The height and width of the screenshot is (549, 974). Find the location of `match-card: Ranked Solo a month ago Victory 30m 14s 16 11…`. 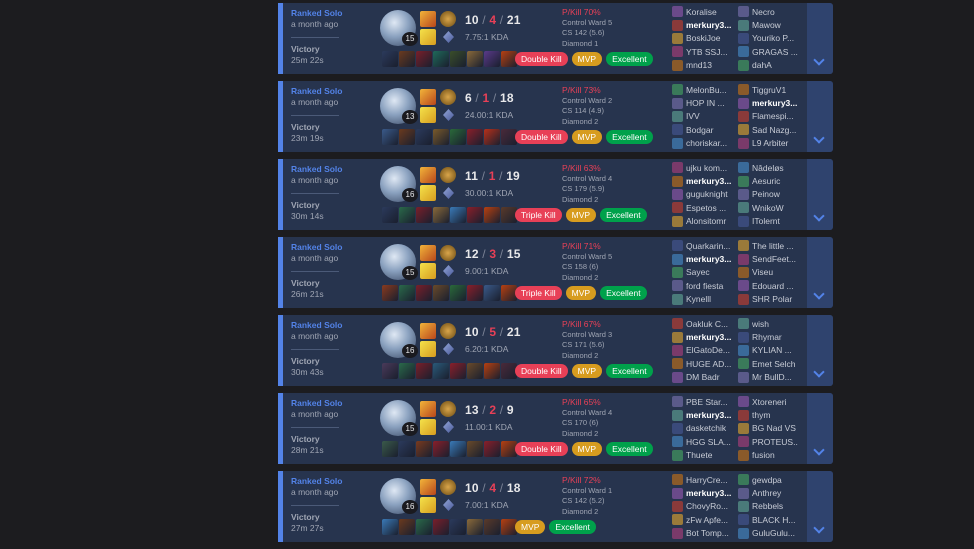

match-card: Ranked Solo a month ago Victory 30m 14s 16 11… is located at coordinates (555, 194).